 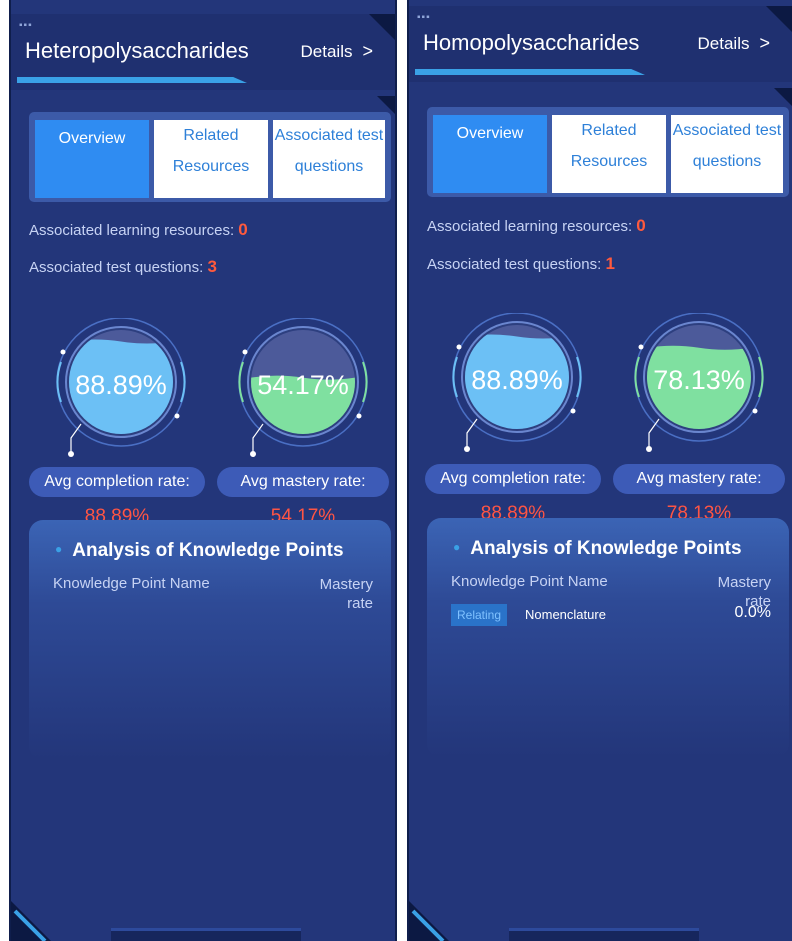 I want to click on column-header-rate: Mastery rate, so click(x=346, y=594).